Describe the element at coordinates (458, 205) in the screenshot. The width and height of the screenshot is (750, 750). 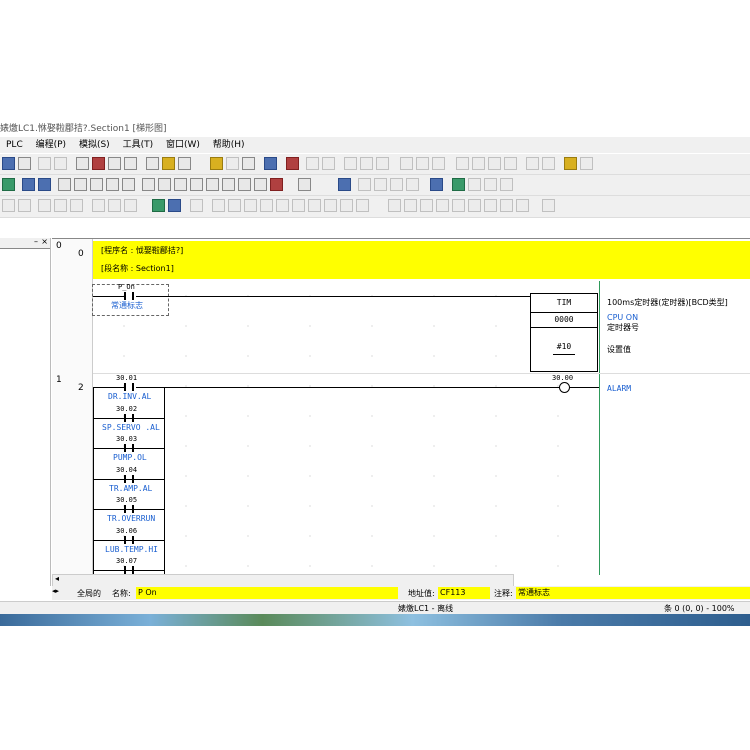
I see `condition-break-icon` at that location.